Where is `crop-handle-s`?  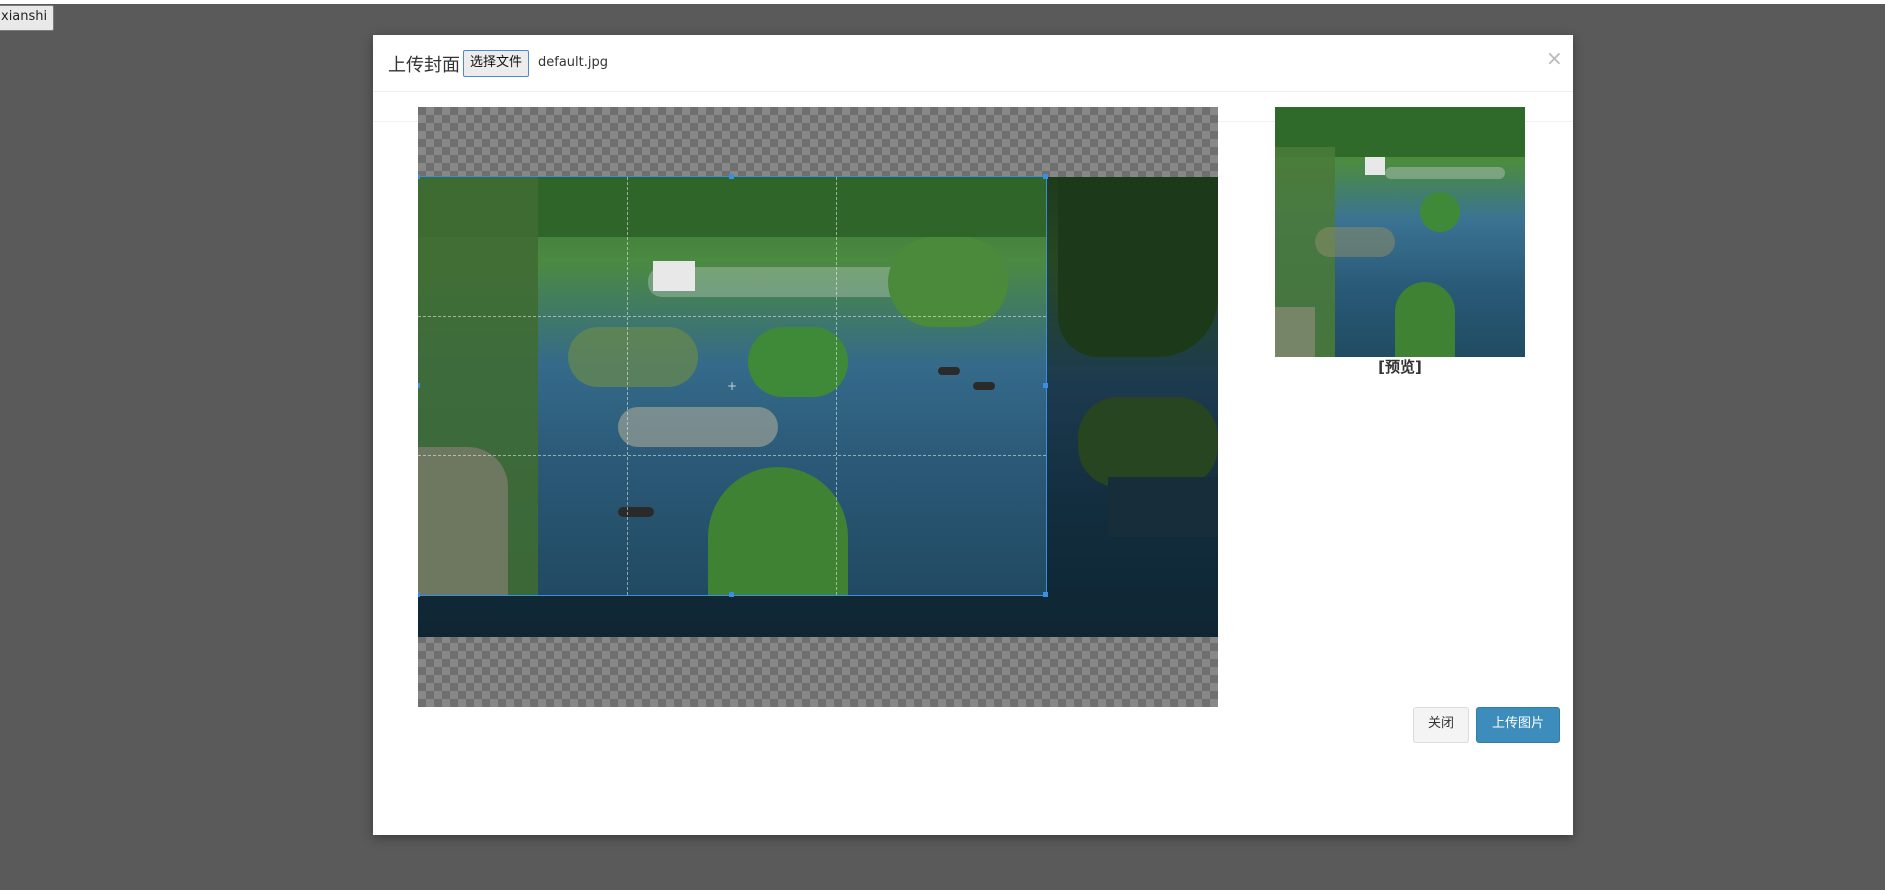
crop-handle-s is located at coordinates (731, 594).